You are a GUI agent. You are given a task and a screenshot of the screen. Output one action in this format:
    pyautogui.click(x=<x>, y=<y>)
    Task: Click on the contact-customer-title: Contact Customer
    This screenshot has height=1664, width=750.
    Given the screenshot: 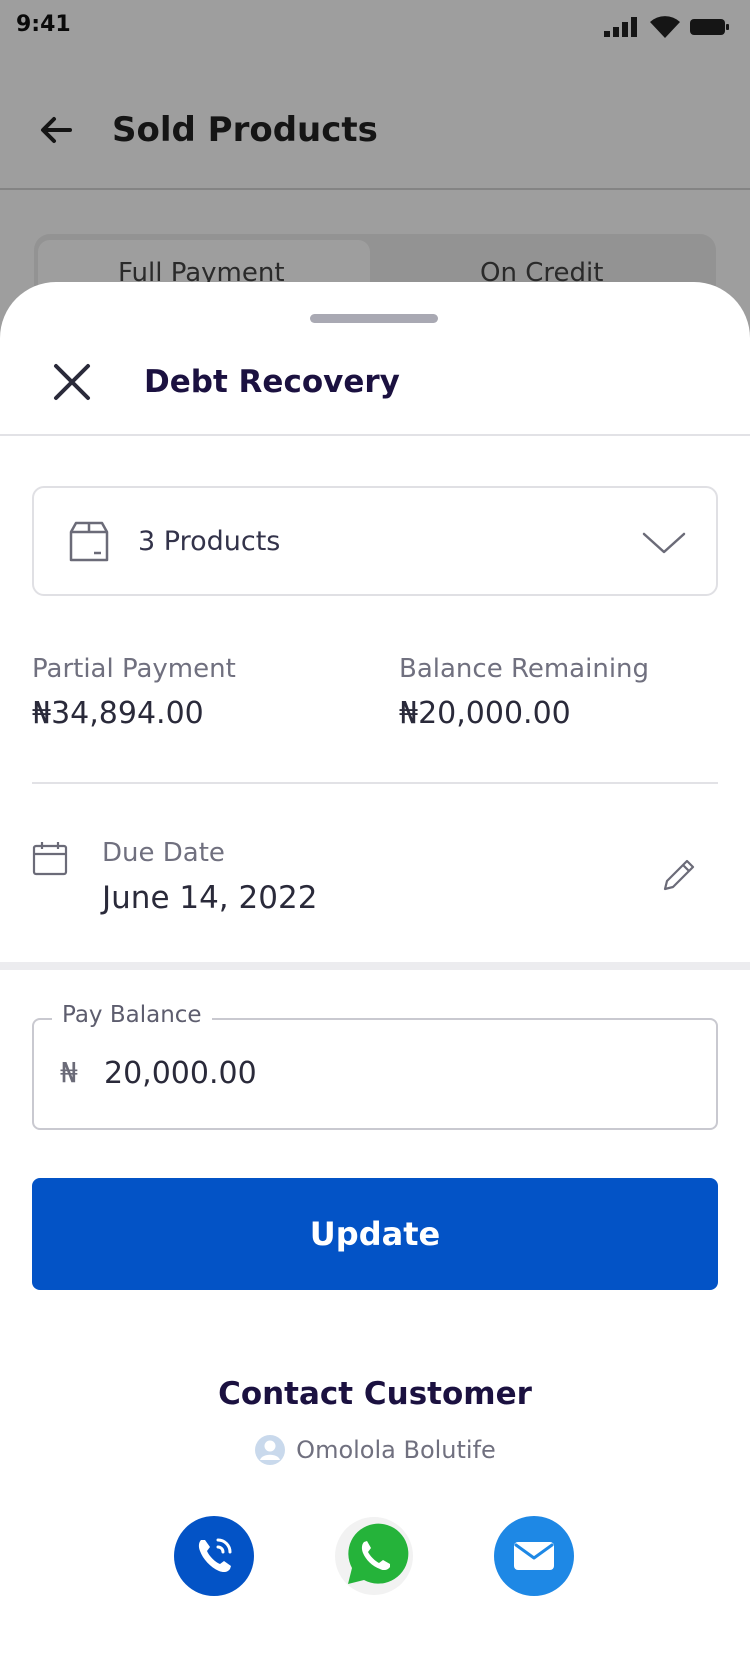 What is the action you would take?
    pyautogui.click(x=375, y=1394)
    